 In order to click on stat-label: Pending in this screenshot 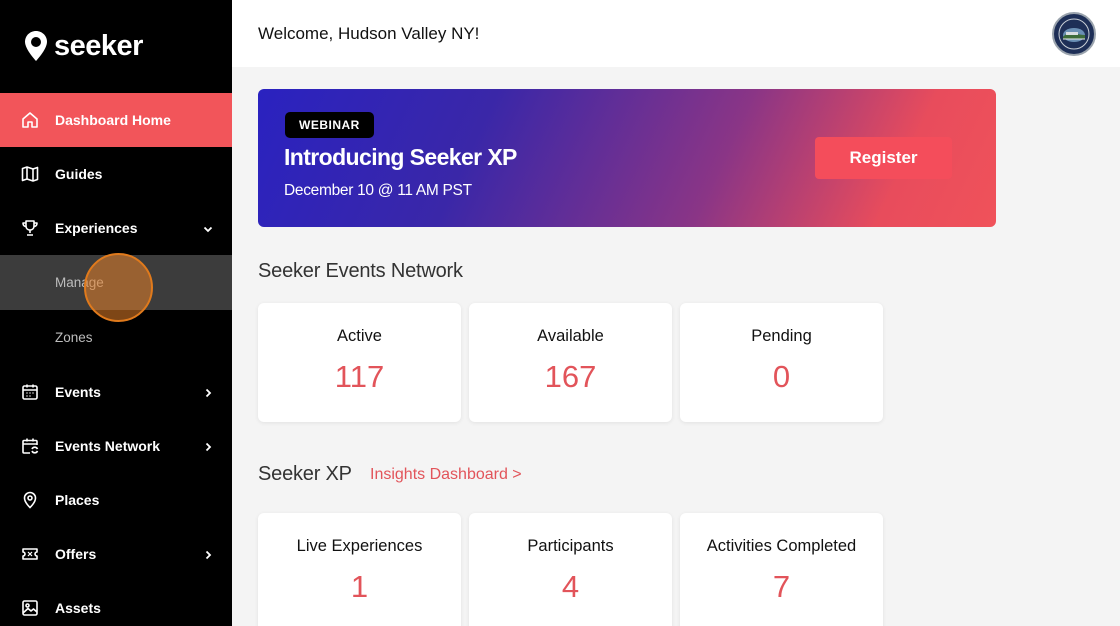, I will do `click(781, 336)`.